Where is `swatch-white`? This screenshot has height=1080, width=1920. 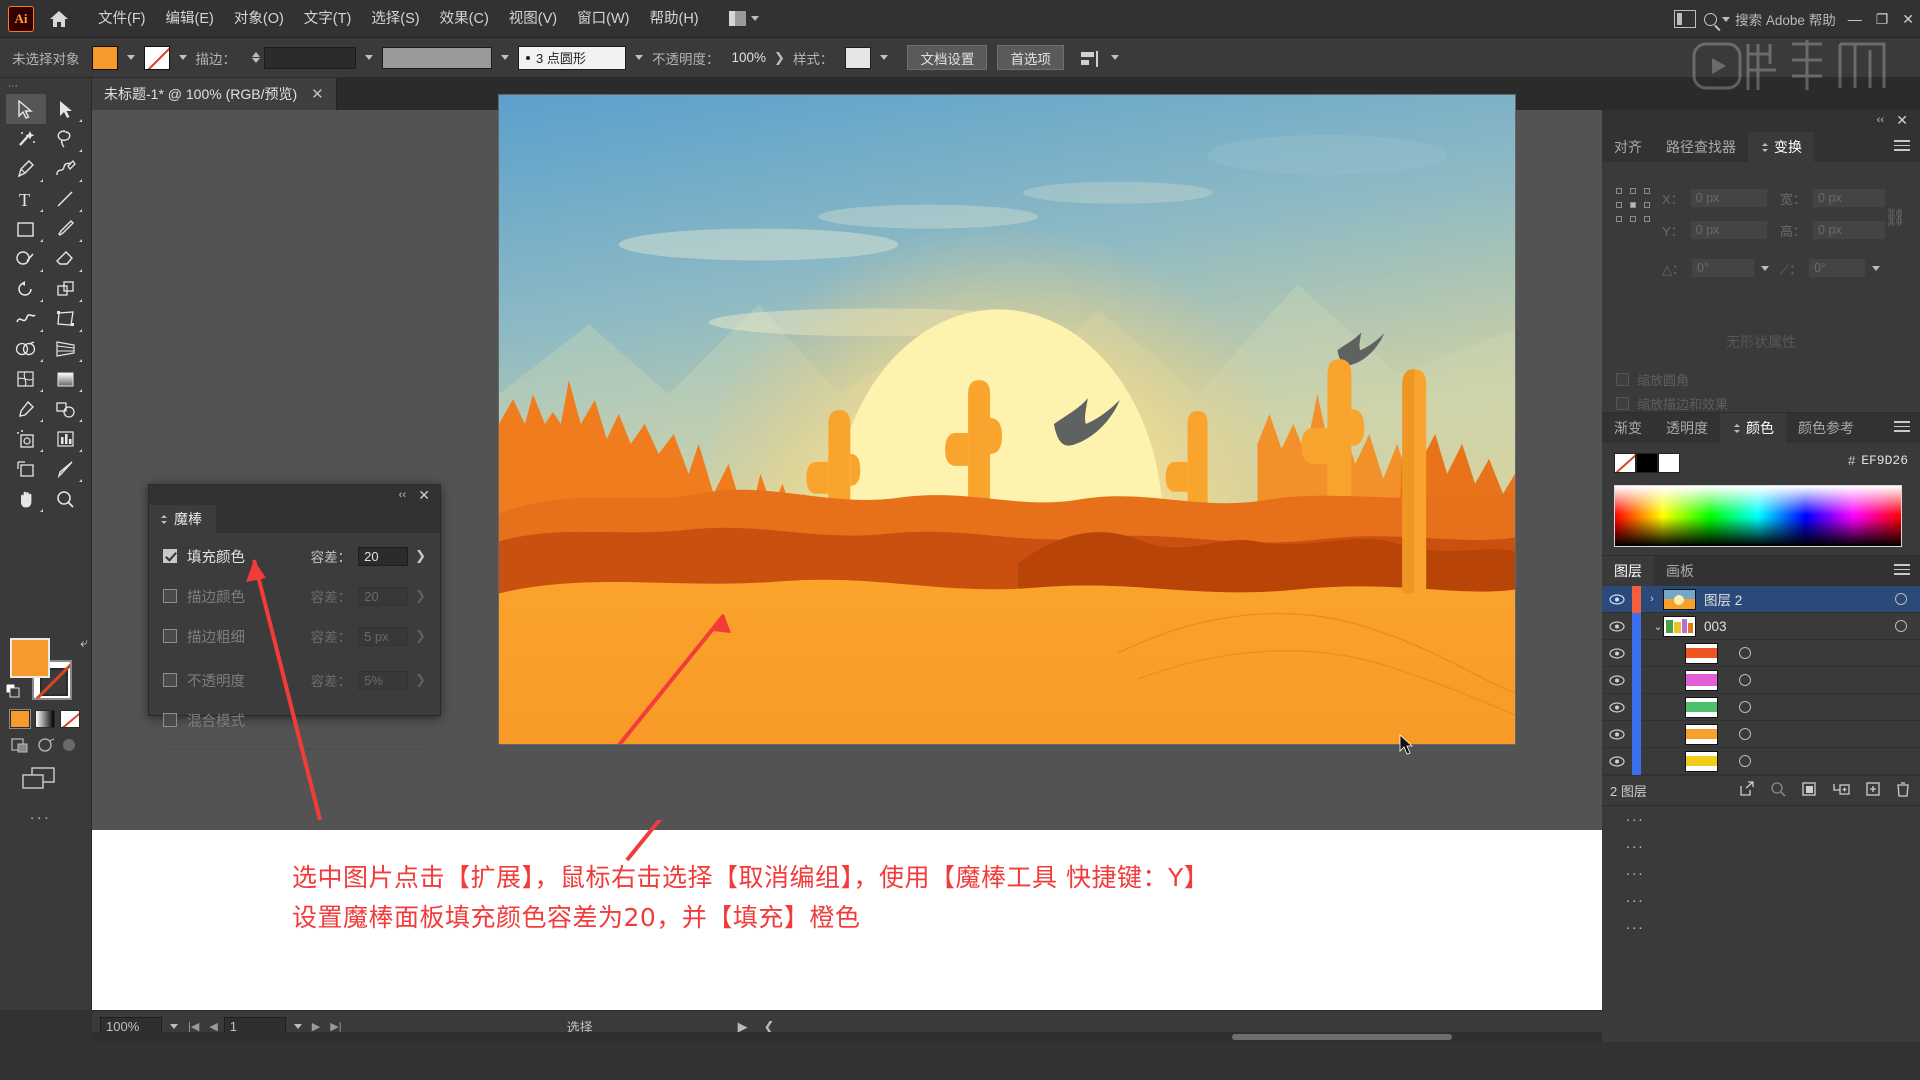
swatch-white is located at coordinates (1669, 463).